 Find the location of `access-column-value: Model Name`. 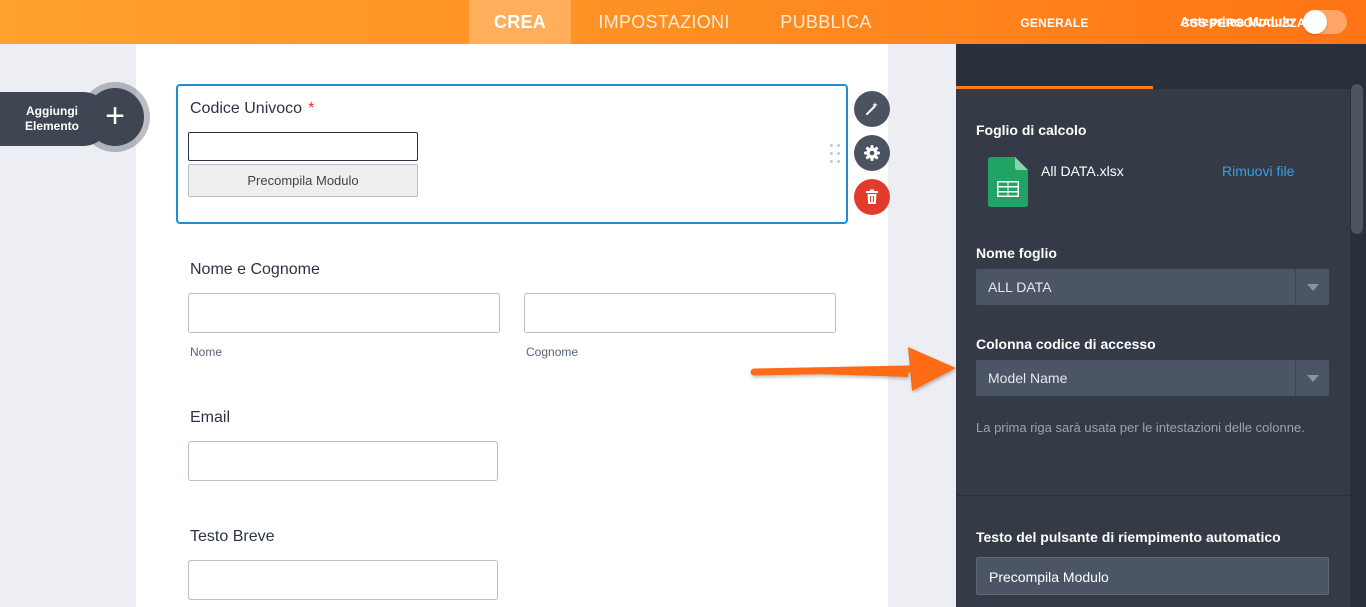

access-column-value: Model Name is located at coordinates (1028, 378).